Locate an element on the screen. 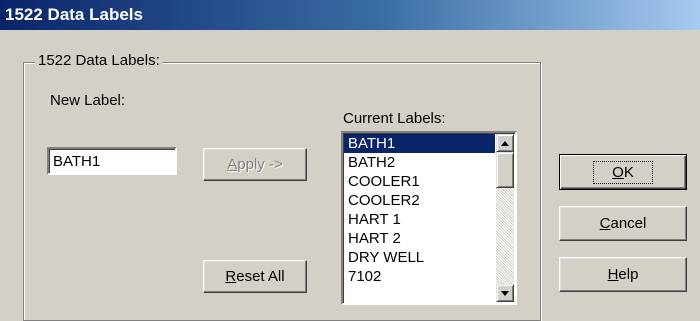 This screenshot has height=321, width=700. scroll-down-button is located at coordinates (505, 293).